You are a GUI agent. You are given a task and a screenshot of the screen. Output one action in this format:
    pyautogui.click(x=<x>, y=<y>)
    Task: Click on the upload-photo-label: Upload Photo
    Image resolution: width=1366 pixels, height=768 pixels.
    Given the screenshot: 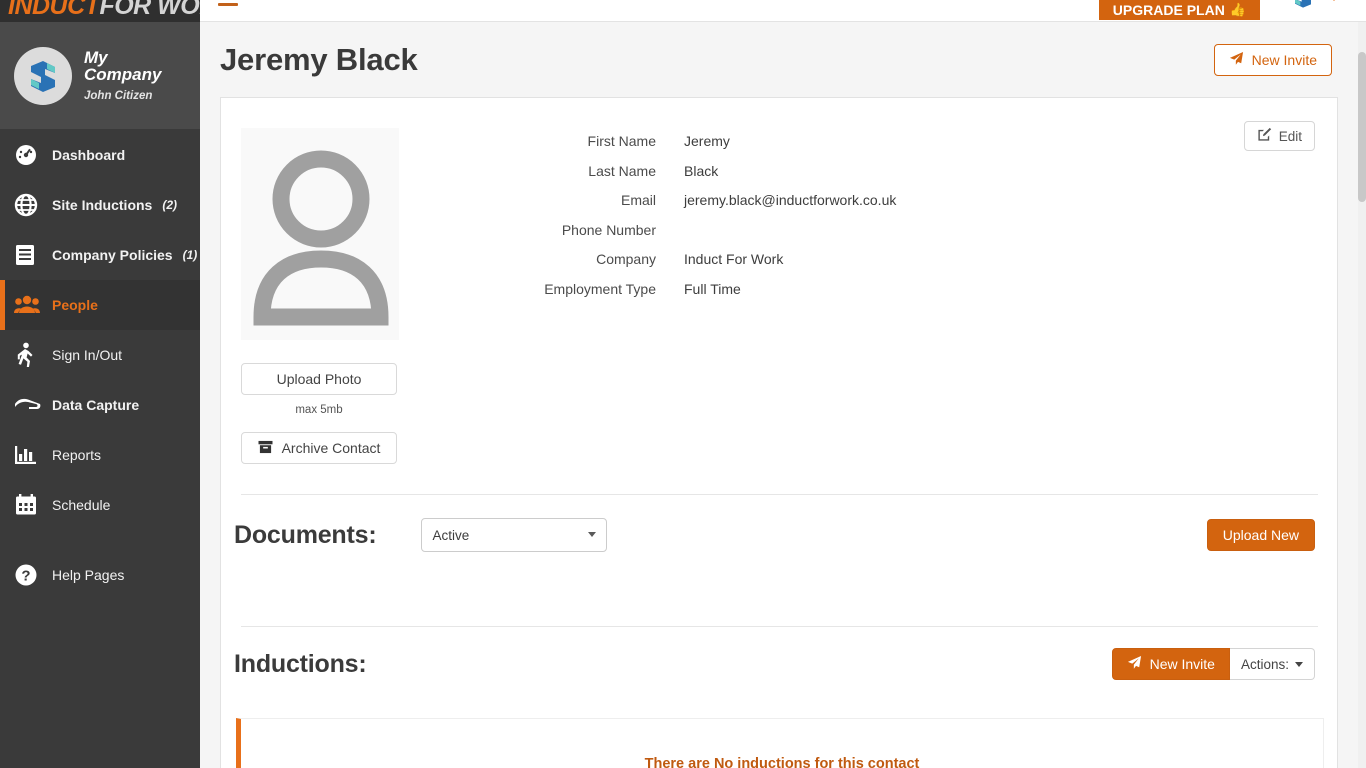 What is the action you would take?
    pyautogui.click(x=319, y=379)
    